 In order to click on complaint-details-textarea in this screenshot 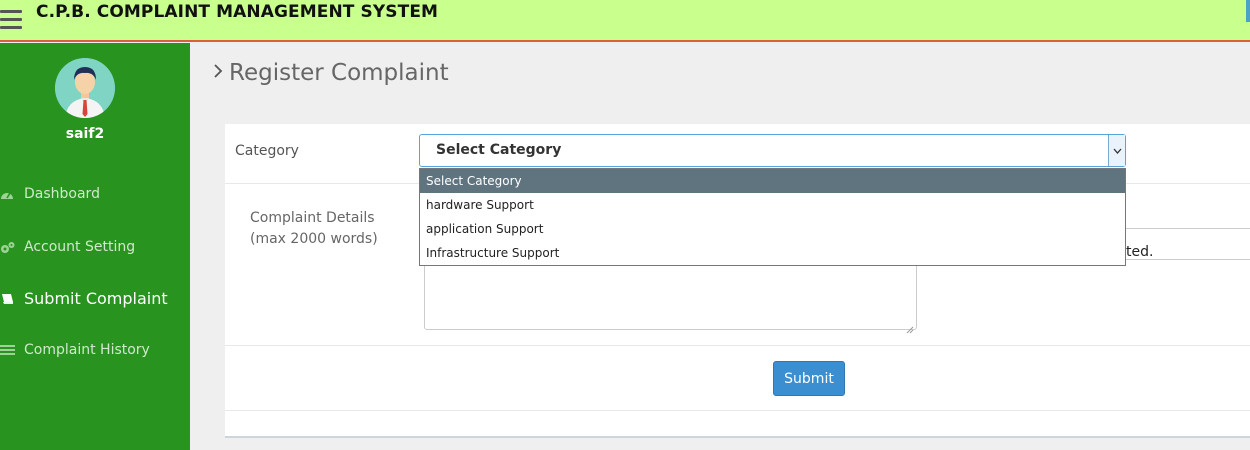, I will do `click(670, 296)`.